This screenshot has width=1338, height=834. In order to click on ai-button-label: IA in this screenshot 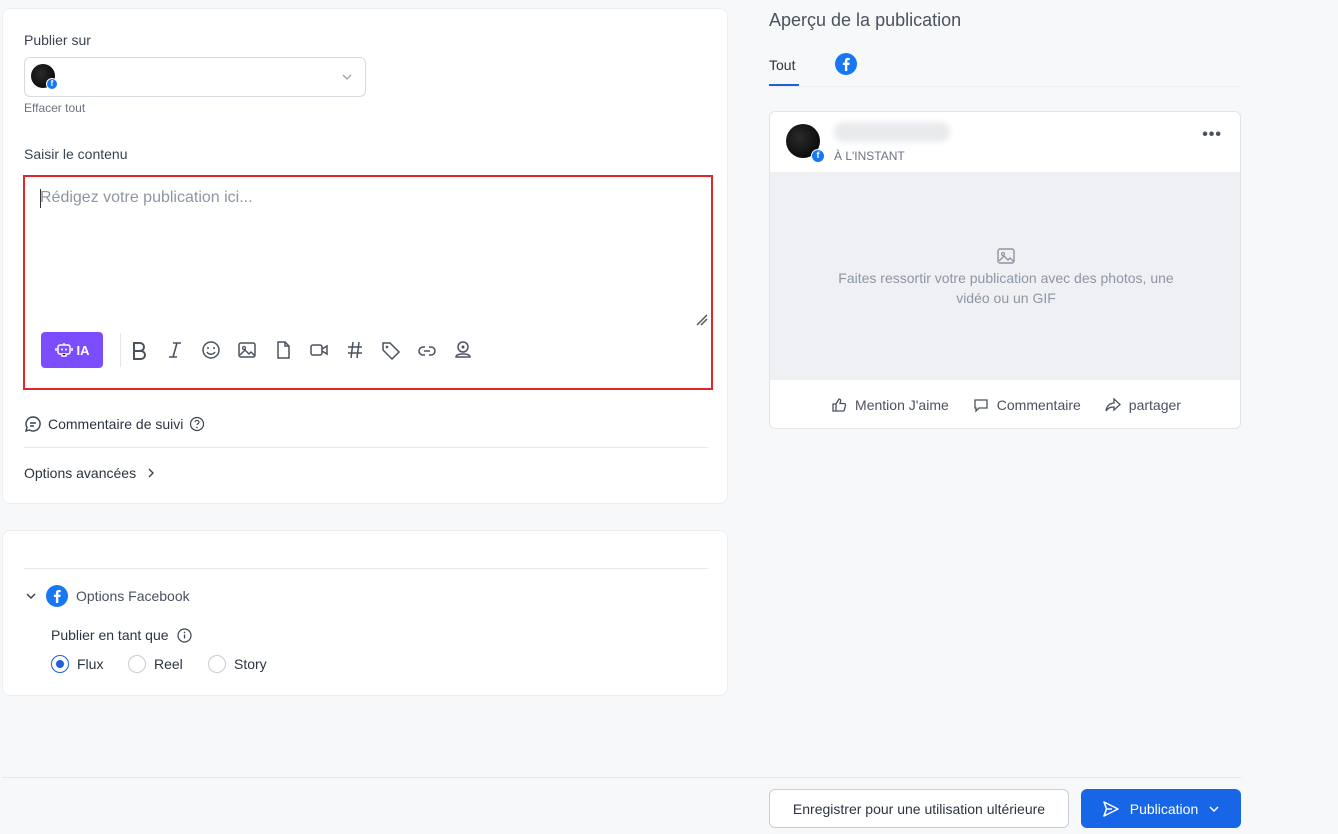, I will do `click(83, 350)`.